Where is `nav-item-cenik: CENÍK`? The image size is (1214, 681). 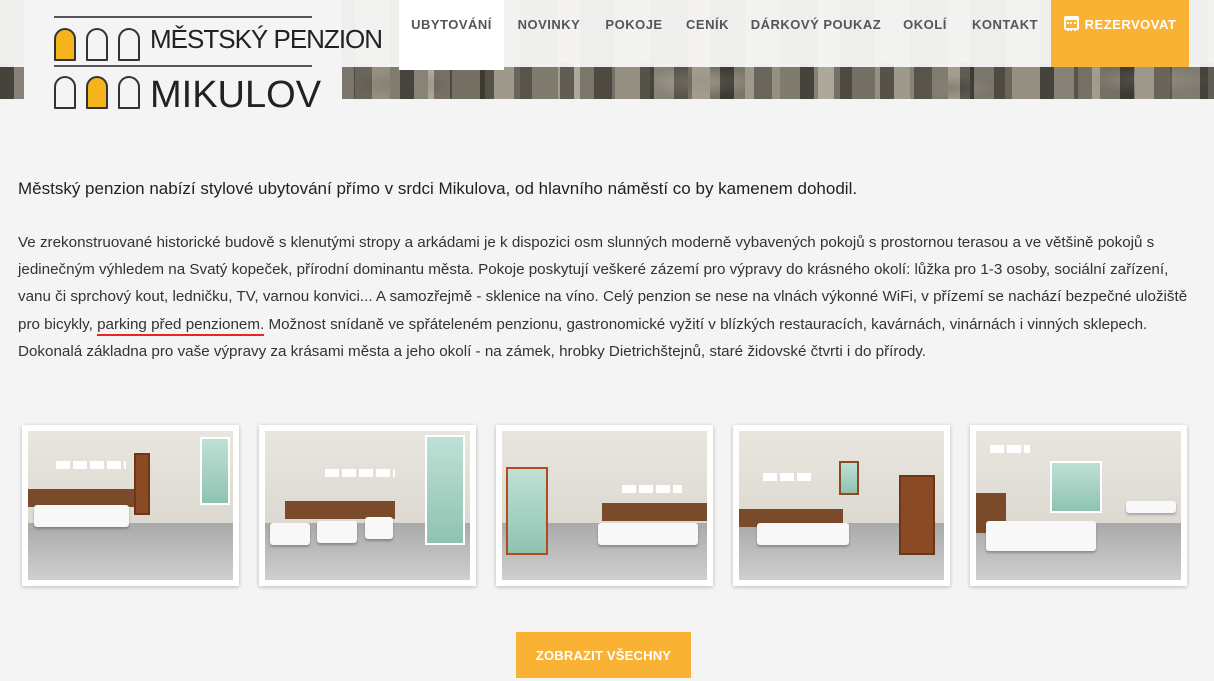
nav-item-cenik: CENÍK is located at coordinates (707, 33).